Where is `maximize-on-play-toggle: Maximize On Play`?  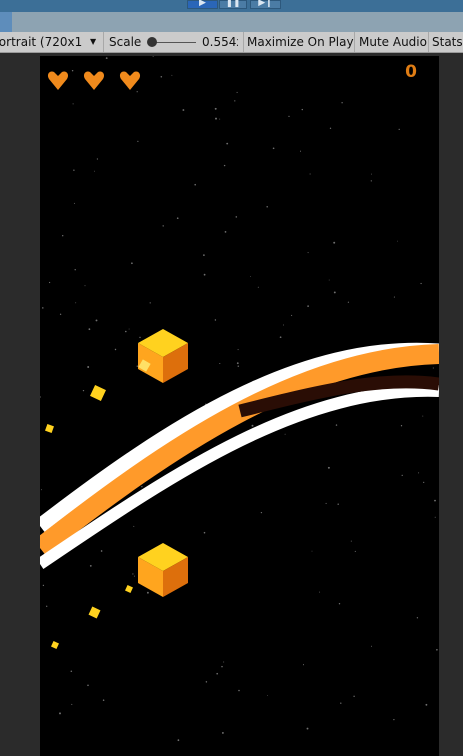 maximize-on-play-toggle: Maximize On Play is located at coordinates (300, 42).